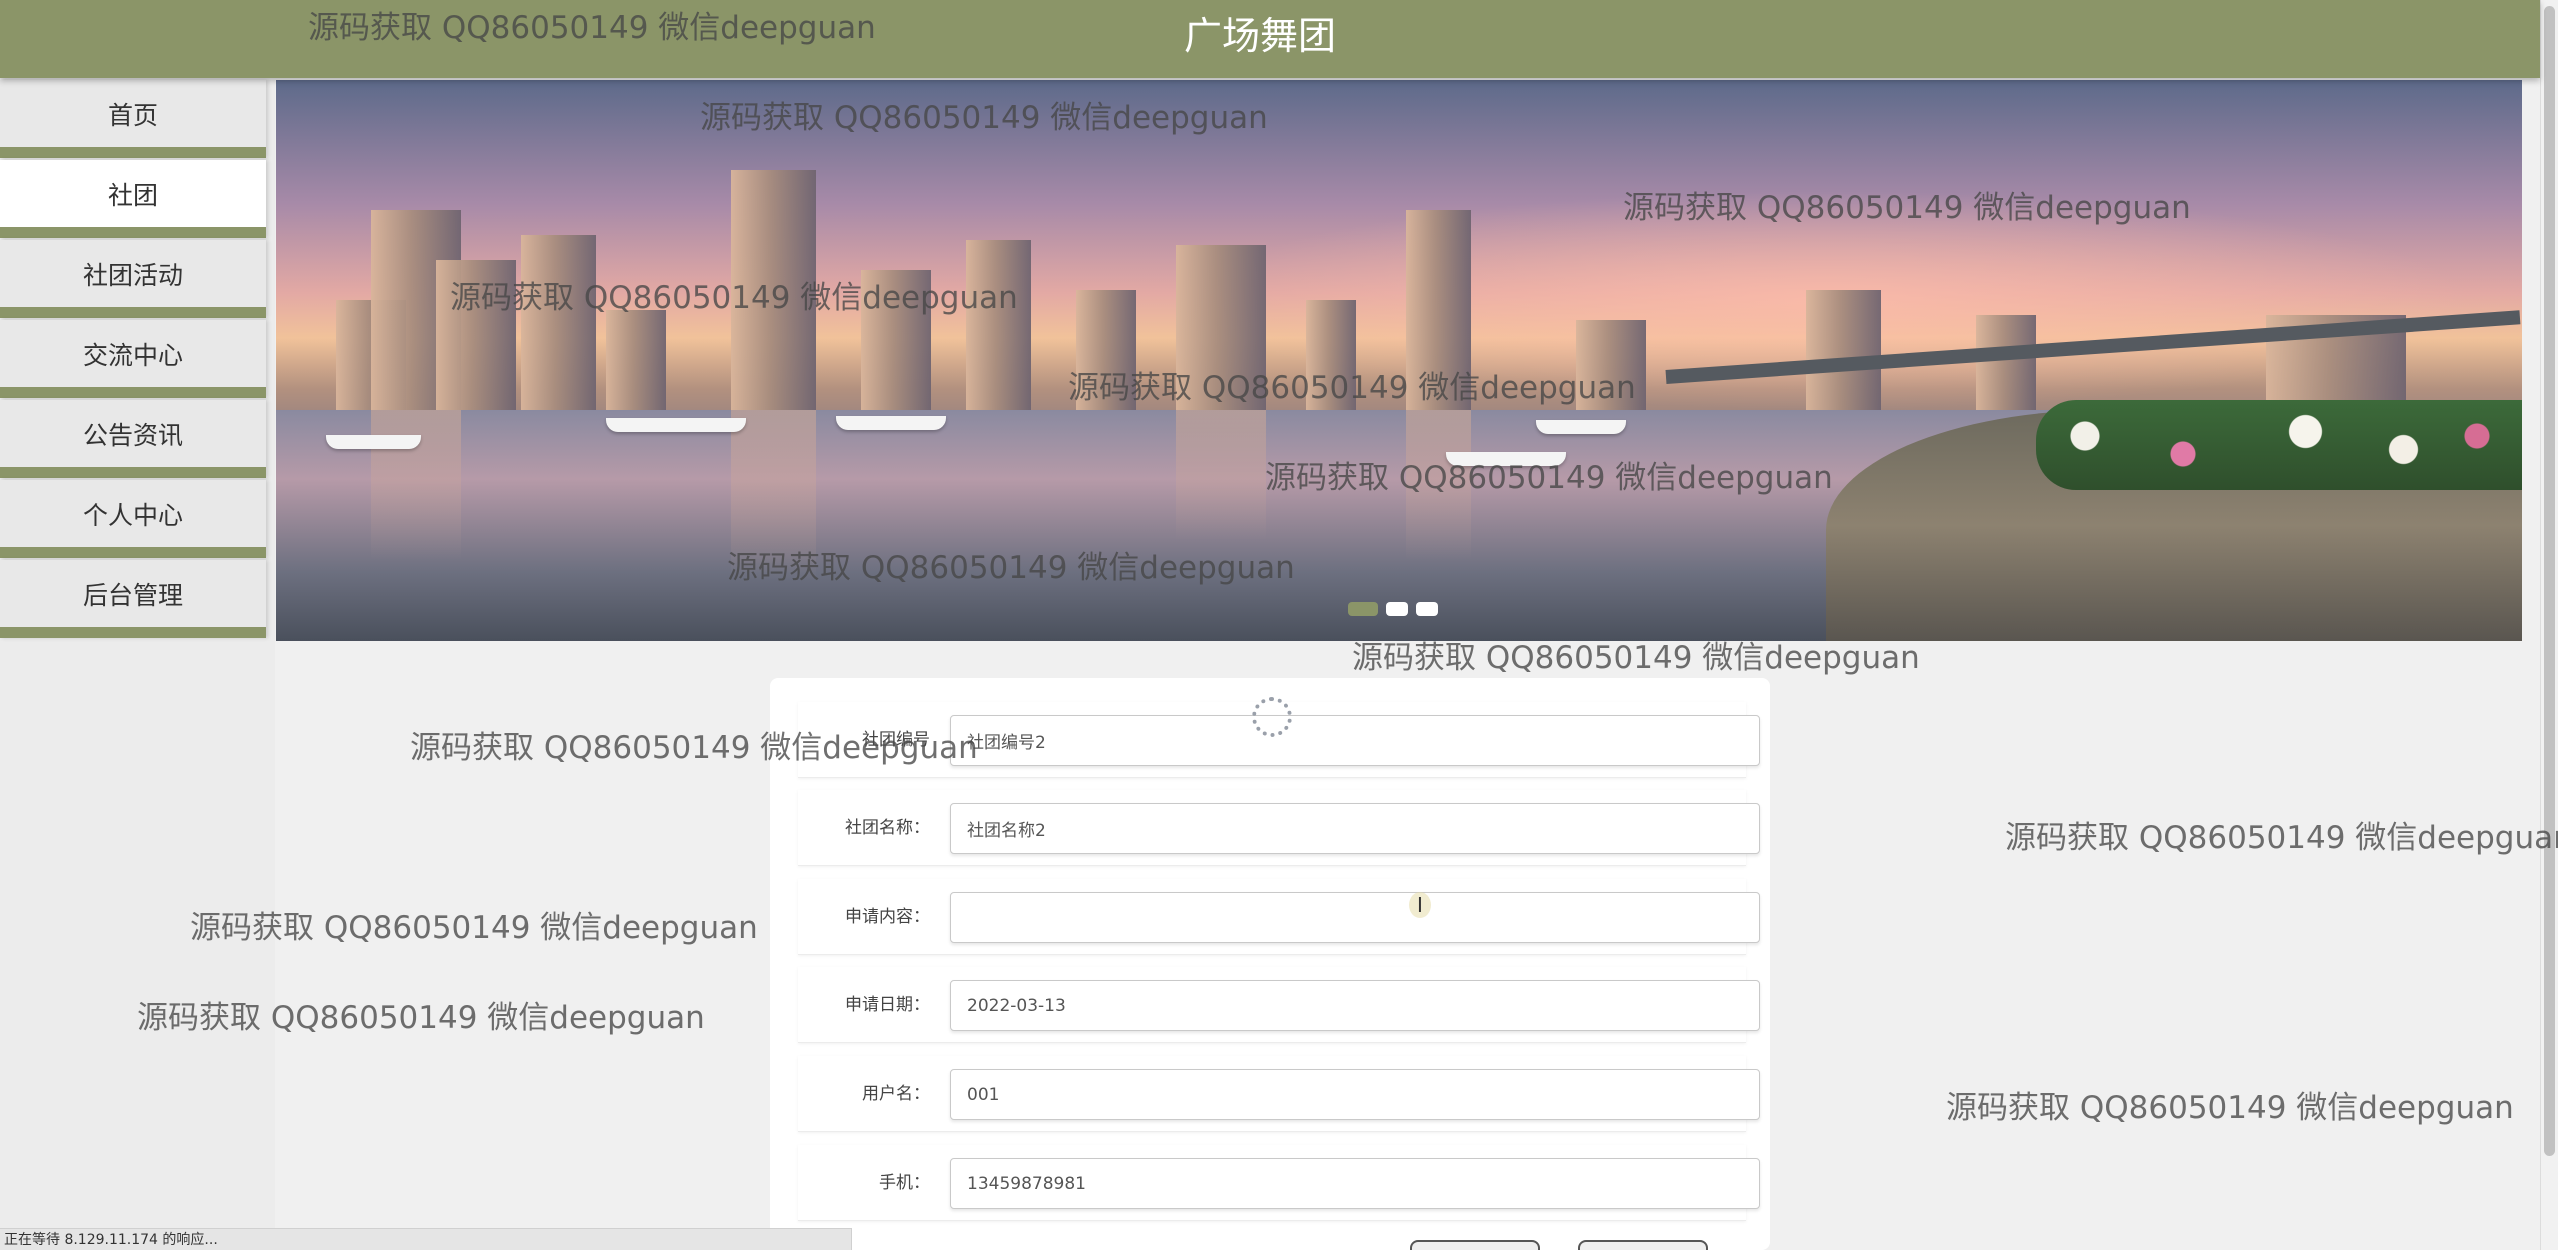 This screenshot has height=1250, width=2558. Describe the element at coordinates (1355, 1094) in the screenshot. I see `username-input` at that location.